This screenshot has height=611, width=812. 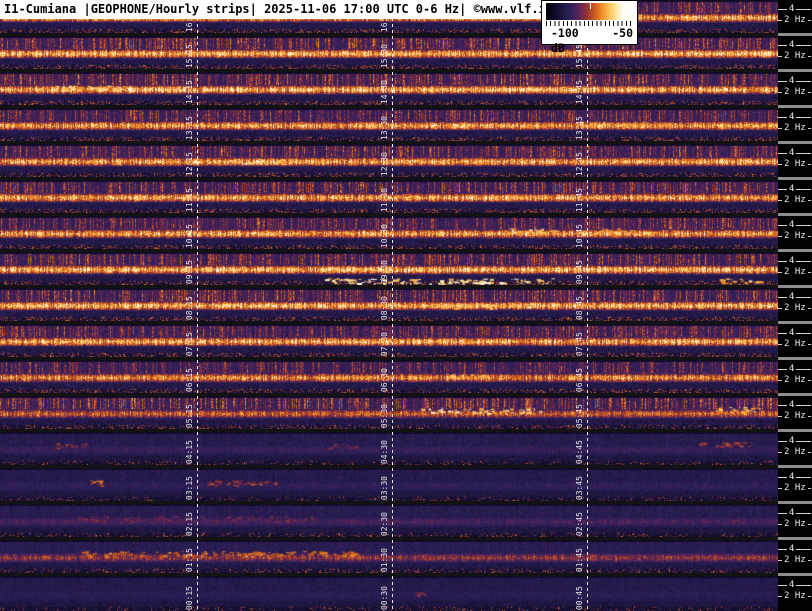 I want to click on colorbar-gradient, so click(x=589, y=11).